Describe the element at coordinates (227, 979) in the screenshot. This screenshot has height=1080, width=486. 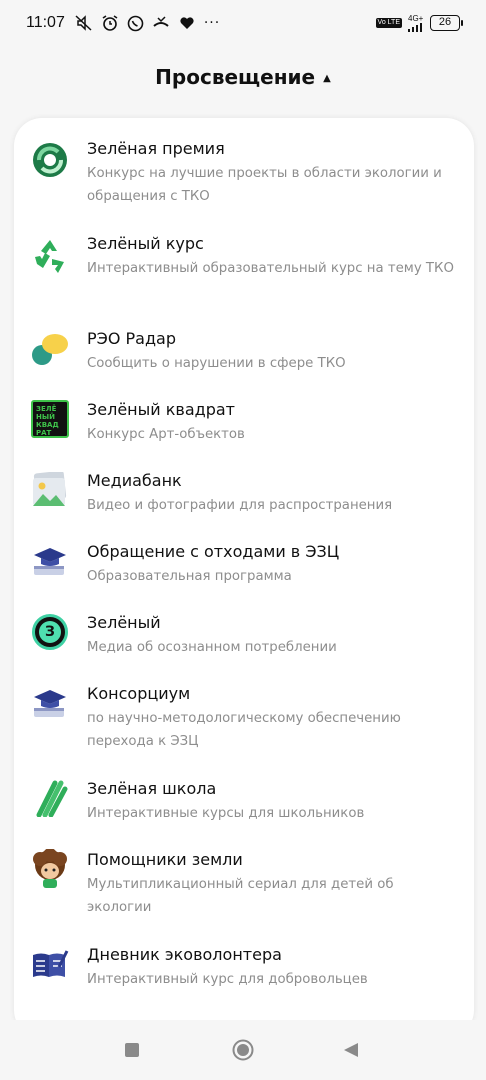
I see `item-subtitle: Интерактивный курс для добровольцев` at that location.